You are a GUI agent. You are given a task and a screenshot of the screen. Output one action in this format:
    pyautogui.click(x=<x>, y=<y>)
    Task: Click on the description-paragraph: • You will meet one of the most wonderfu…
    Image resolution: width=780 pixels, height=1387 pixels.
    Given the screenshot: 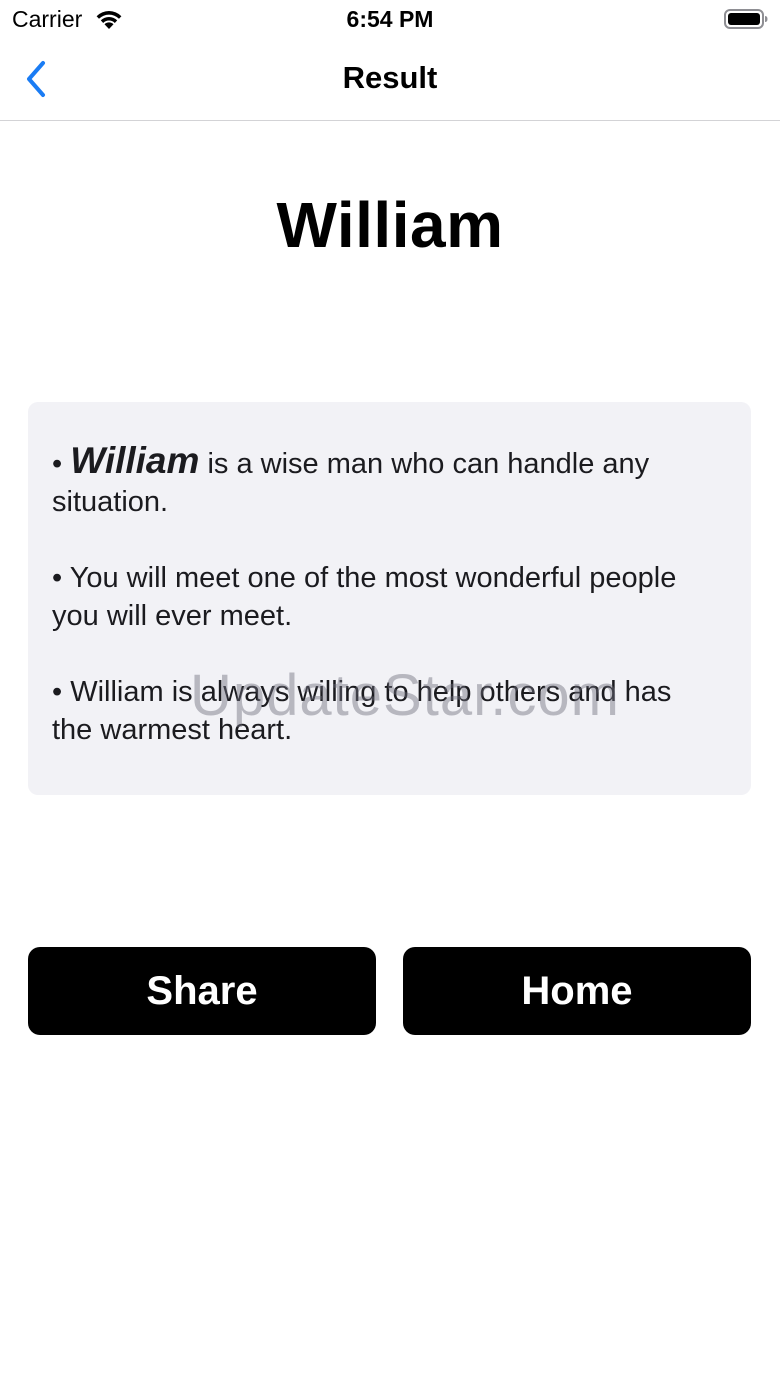 What is the action you would take?
    pyautogui.click(x=377, y=597)
    